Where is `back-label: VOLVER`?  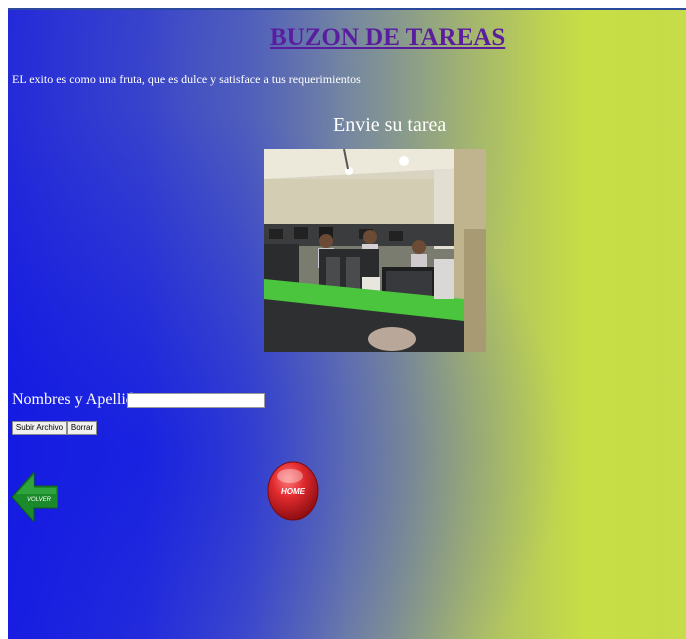
back-label: VOLVER is located at coordinates (39, 500).